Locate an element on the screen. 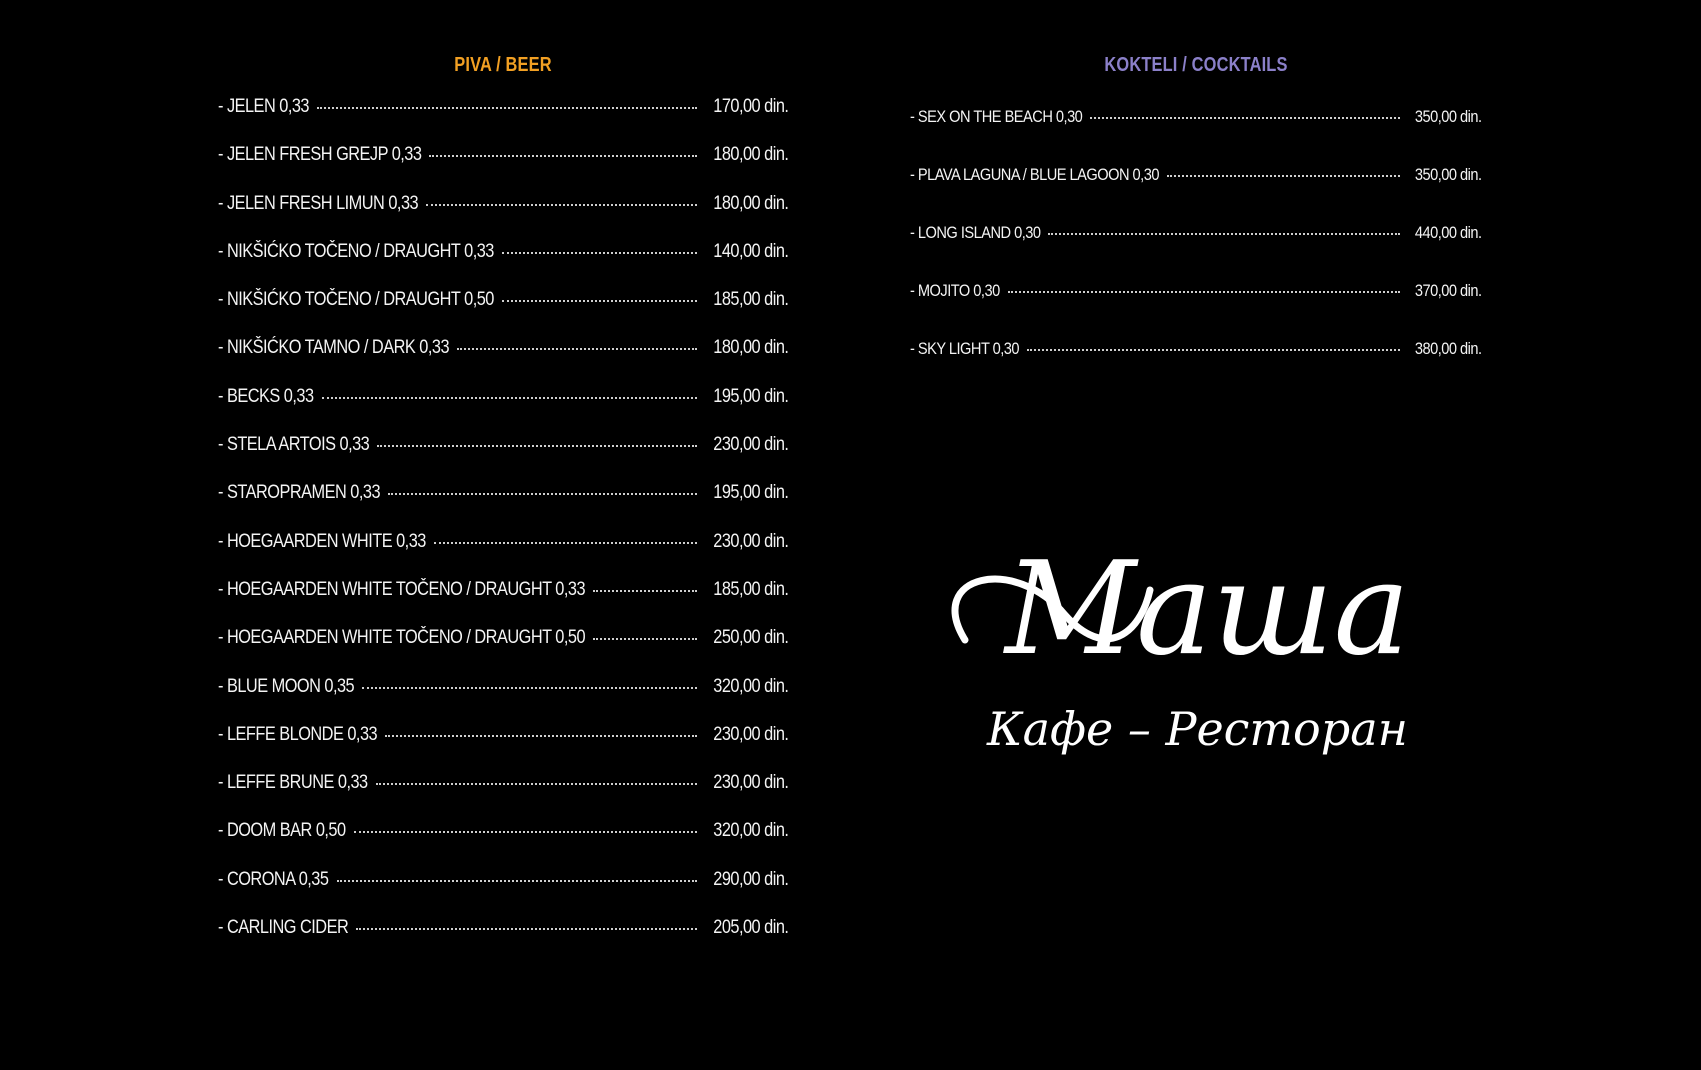 The height and width of the screenshot is (1070, 1701). beer-item: - JELEN 0,33 170,00 din. is located at coordinates (503, 120).